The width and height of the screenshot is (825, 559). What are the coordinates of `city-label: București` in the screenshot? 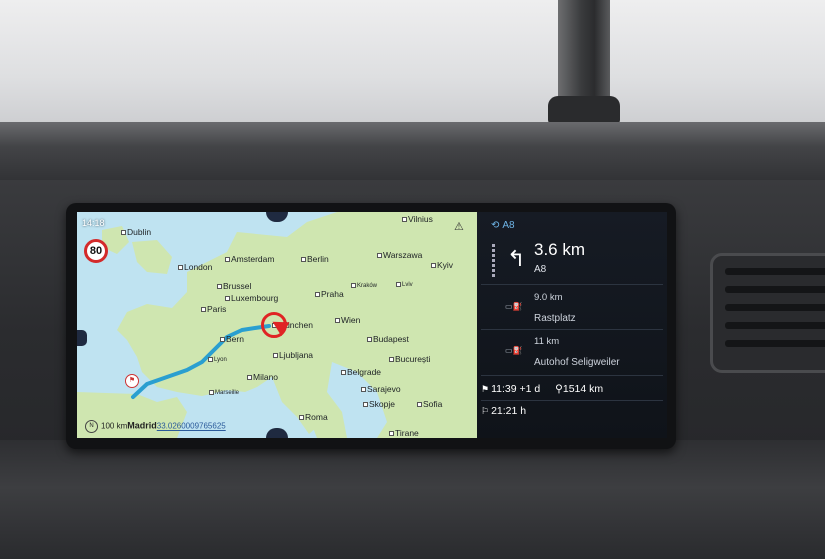 It's located at (409, 359).